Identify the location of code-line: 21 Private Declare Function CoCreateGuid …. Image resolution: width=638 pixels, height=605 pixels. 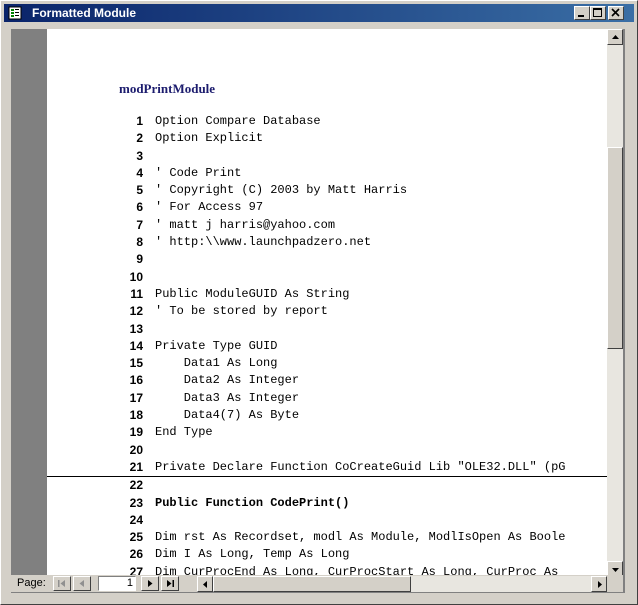
(327, 468).